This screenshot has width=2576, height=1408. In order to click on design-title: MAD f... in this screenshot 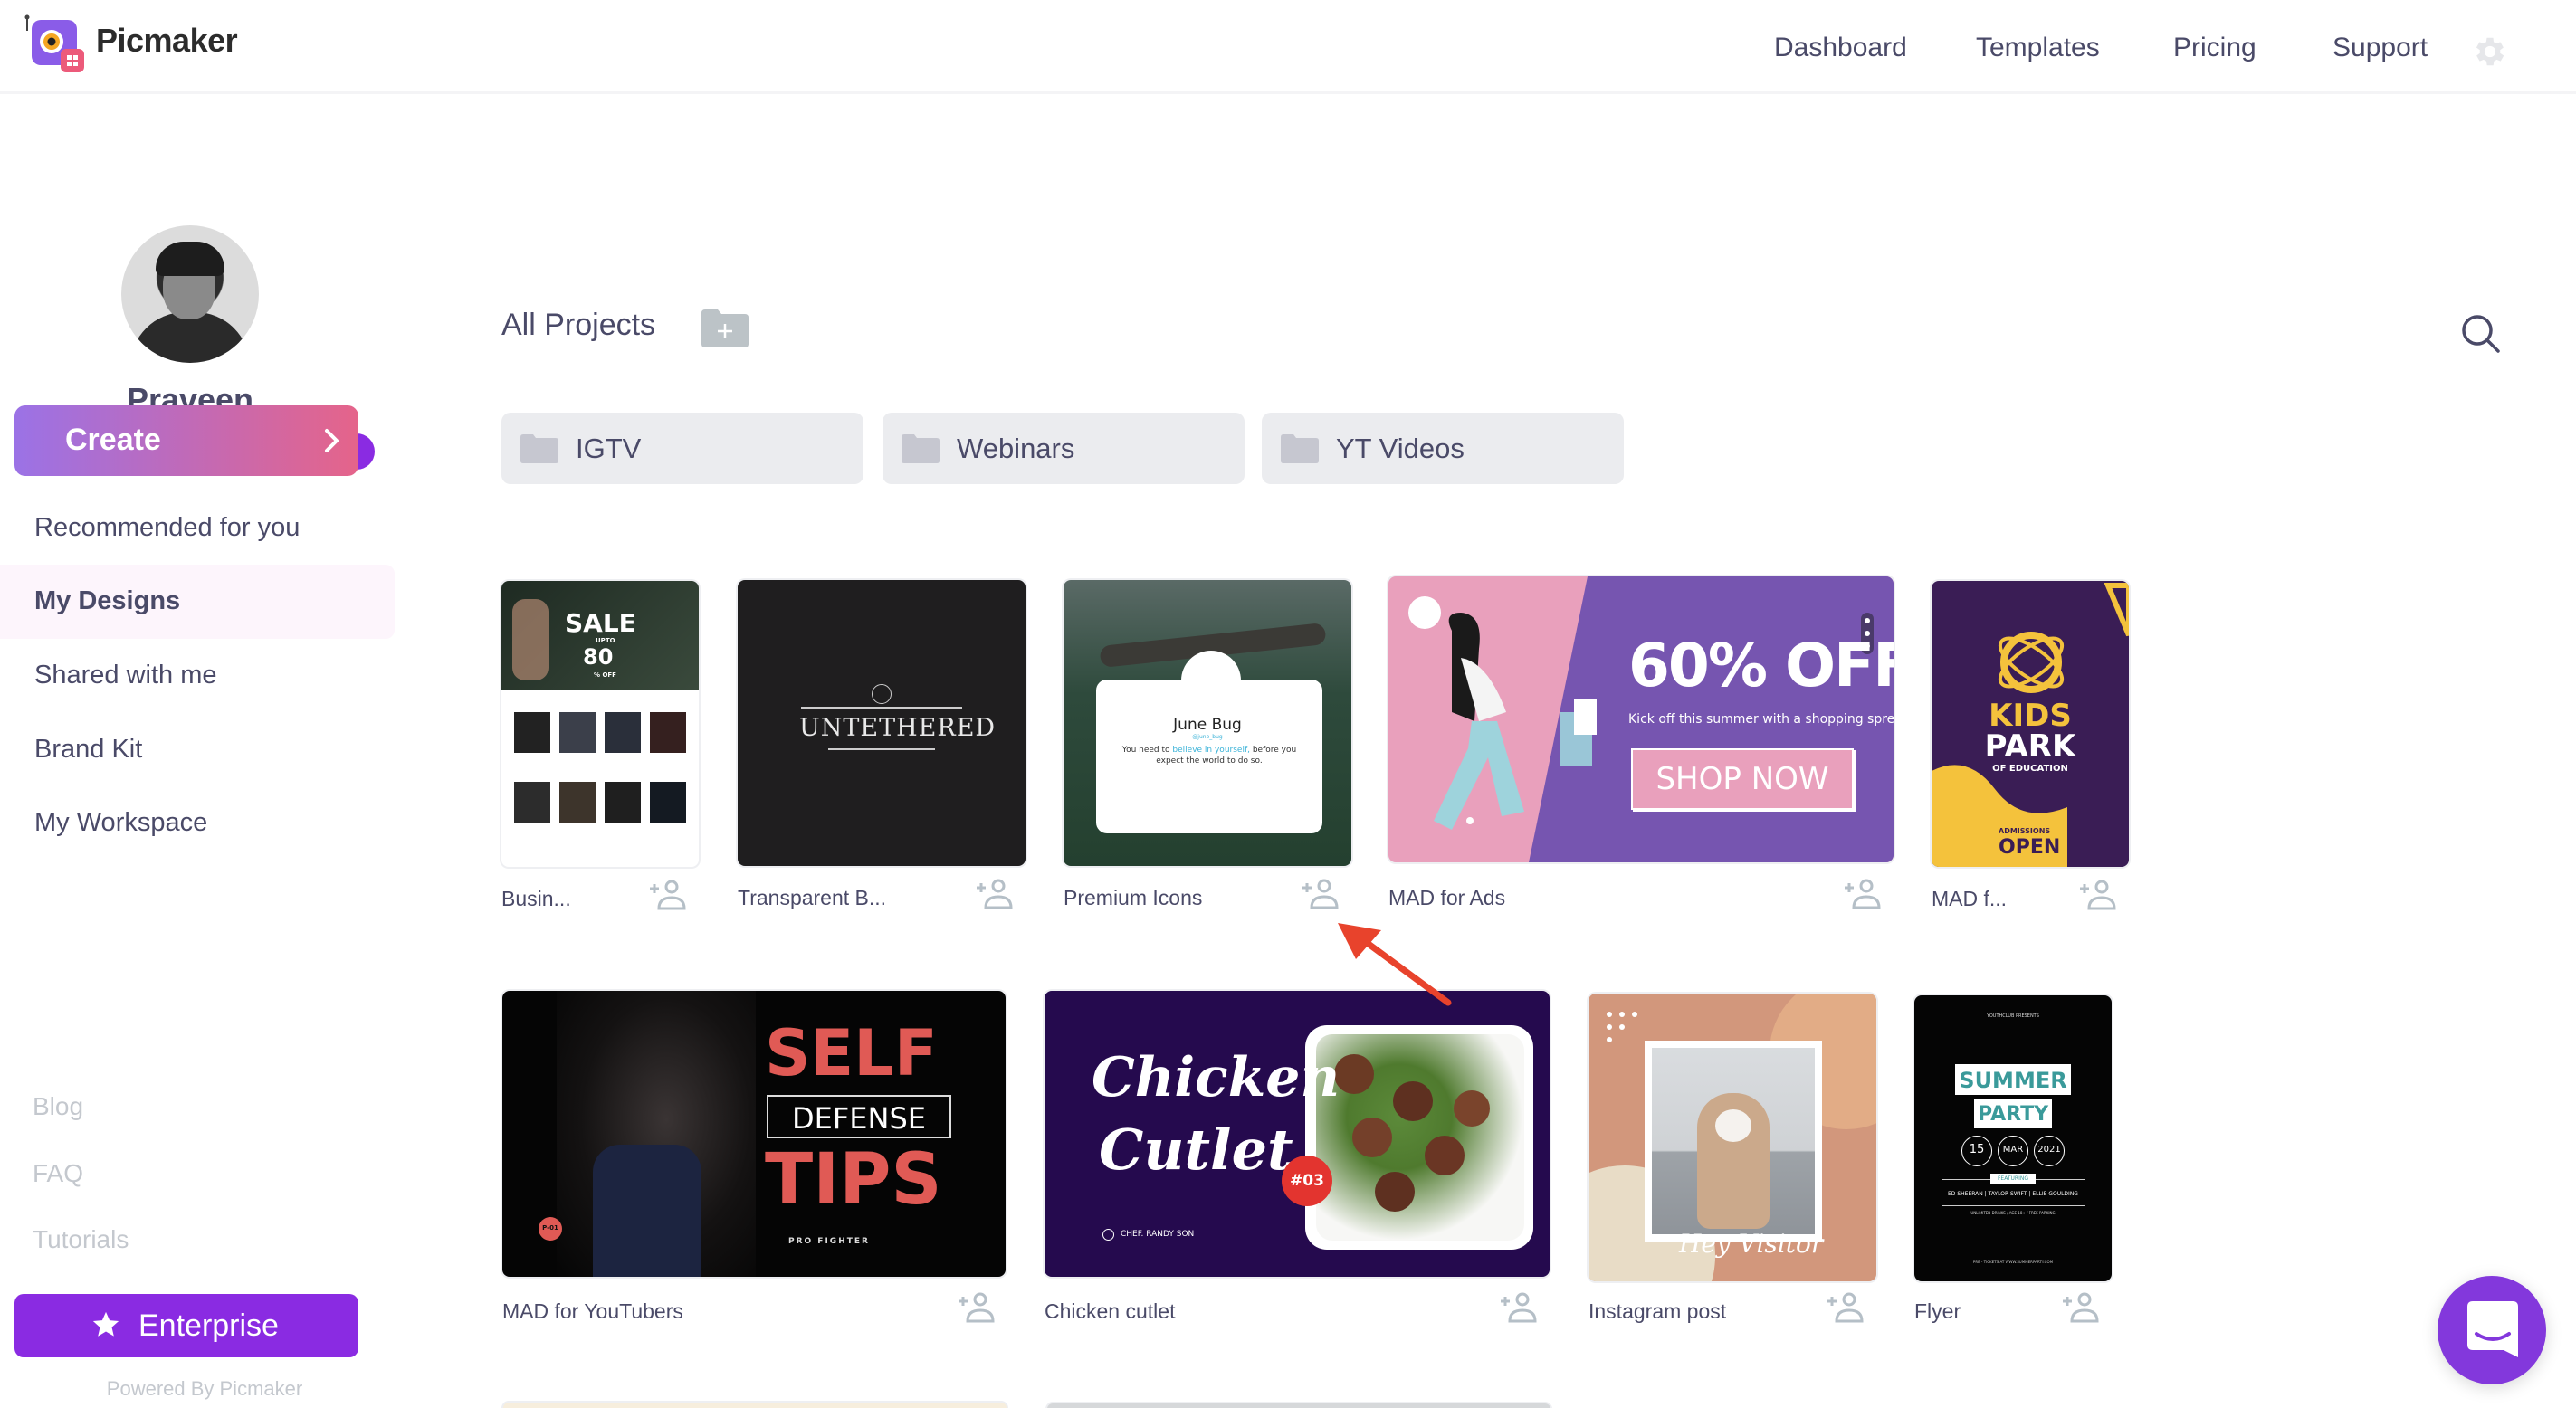, I will do `click(1970, 899)`.